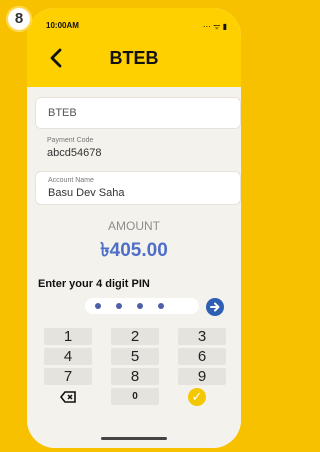 The height and width of the screenshot is (452, 320). I want to click on amount-label: AMOUNT, so click(134, 226).